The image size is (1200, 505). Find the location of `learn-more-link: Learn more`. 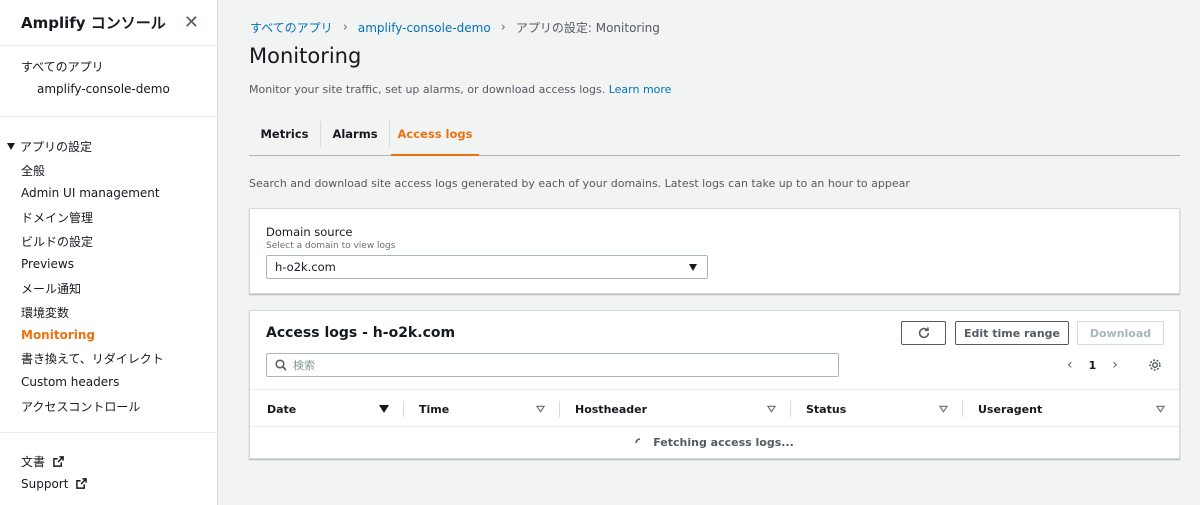

learn-more-link: Learn more is located at coordinates (640, 89).